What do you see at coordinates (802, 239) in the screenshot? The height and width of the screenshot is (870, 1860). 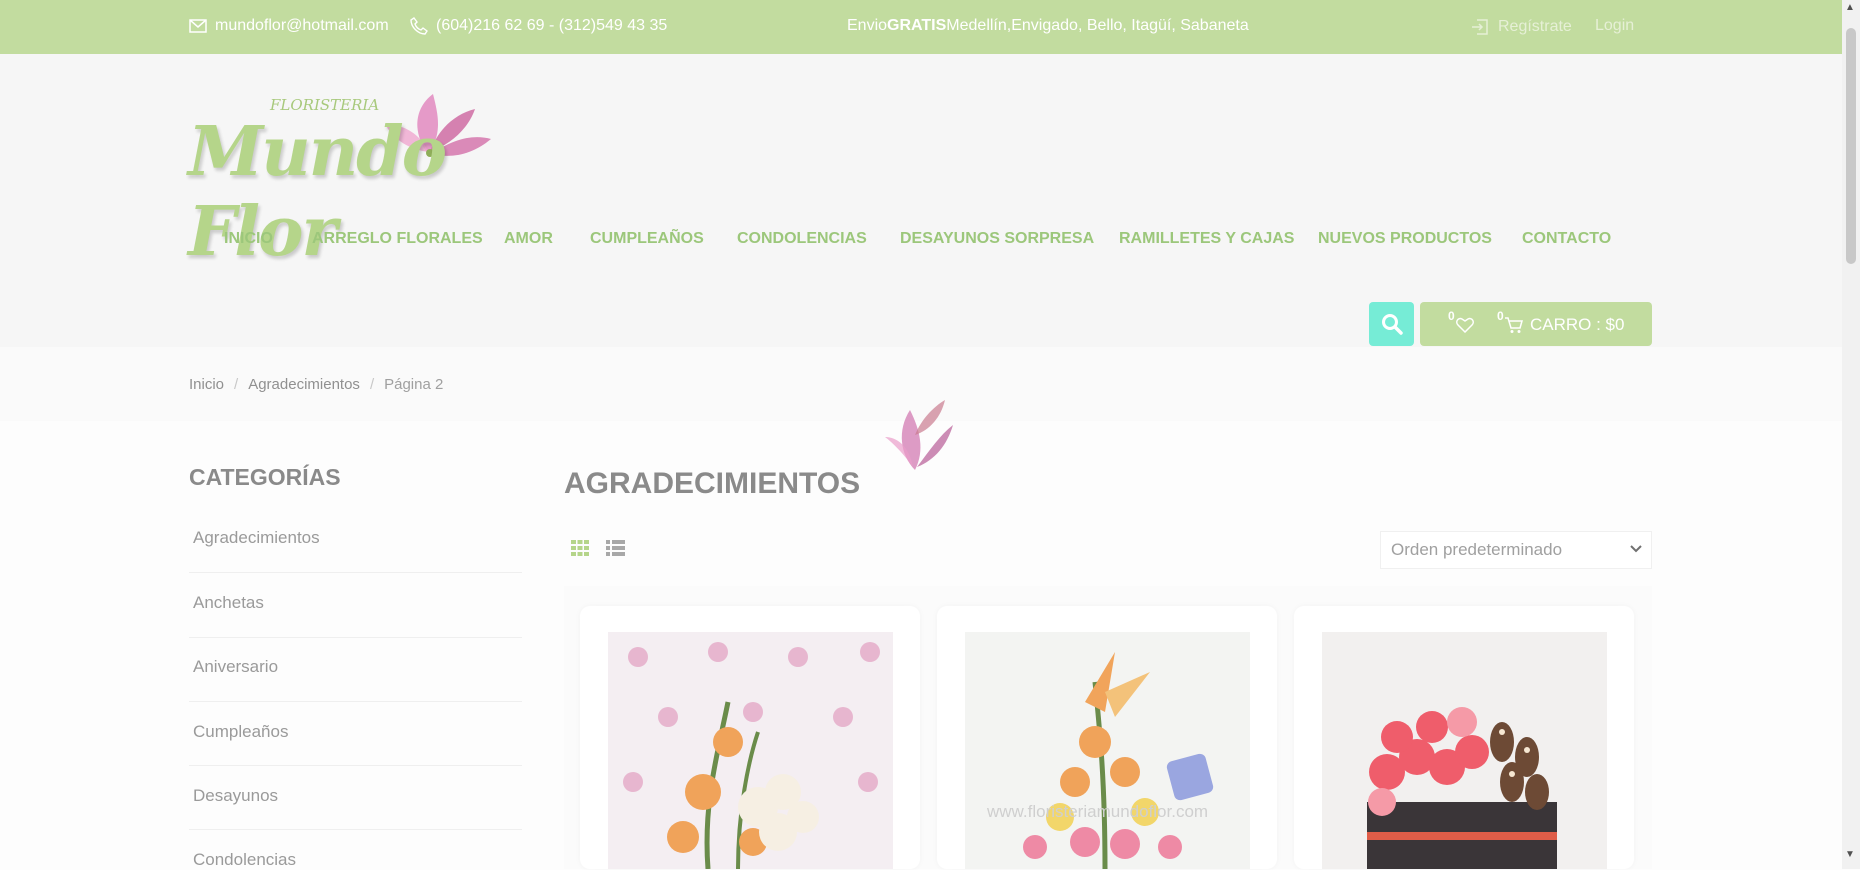 I see `nav-condolencias: CONDOLENCIAS` at bounding box center [802, 239].